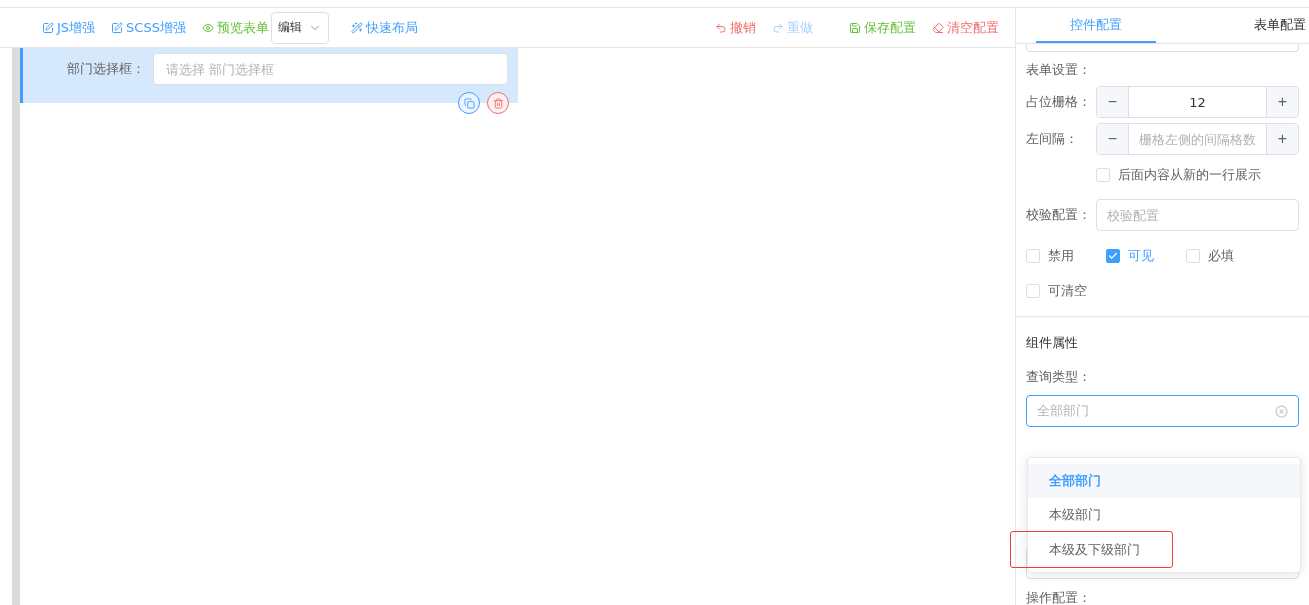 Image resolution: width=1309 pixels, height=605 pixels. Describe the element at coordinates (855, 27) in the screenshot. I see `save-icon` at that location.